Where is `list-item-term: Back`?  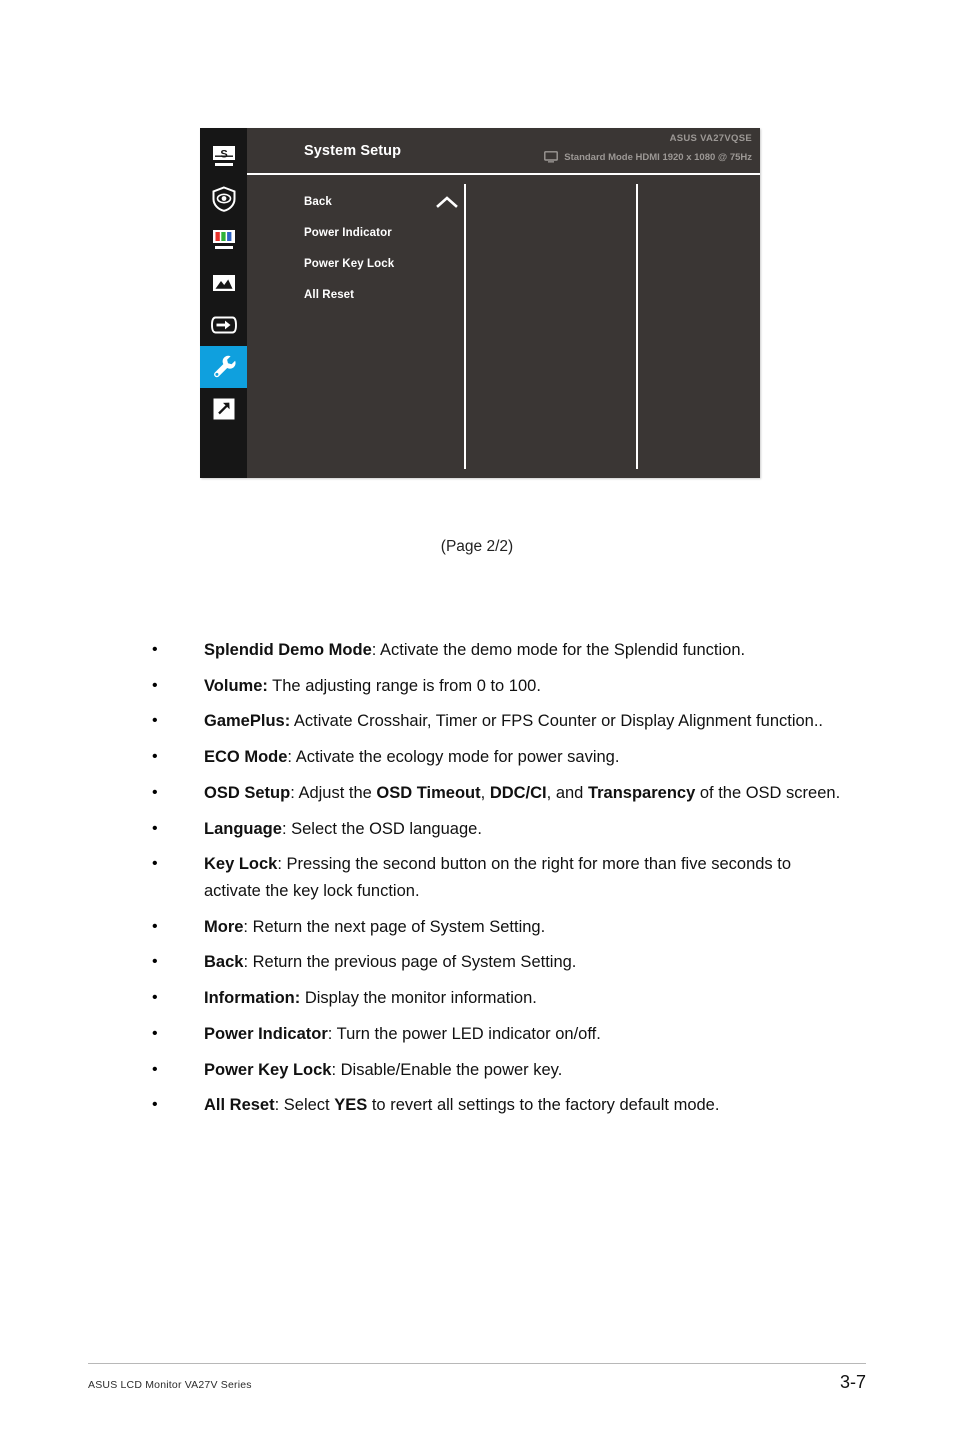
list-item-term: Back is located at coordinates (224, 962).